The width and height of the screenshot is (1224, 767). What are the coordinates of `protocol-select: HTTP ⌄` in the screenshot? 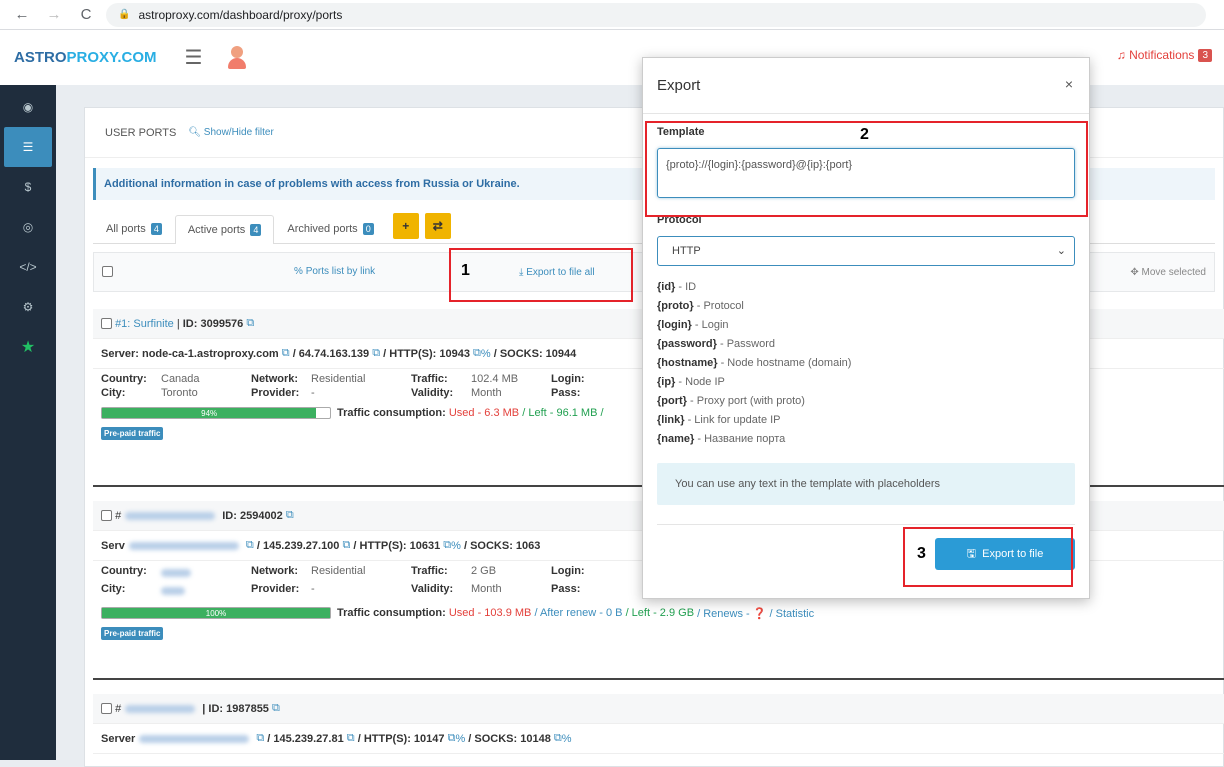 It's located at (866, 251).